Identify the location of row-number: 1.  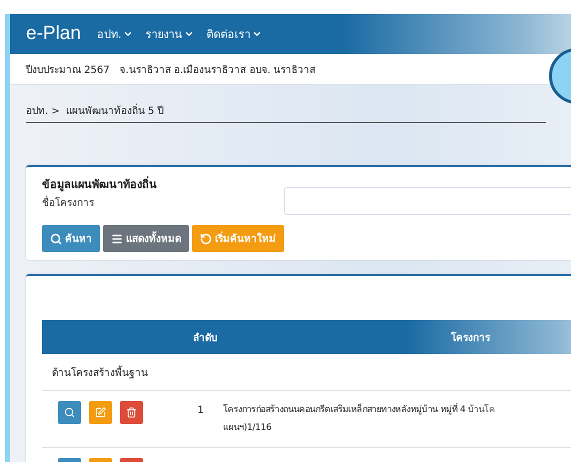
(200, 410).